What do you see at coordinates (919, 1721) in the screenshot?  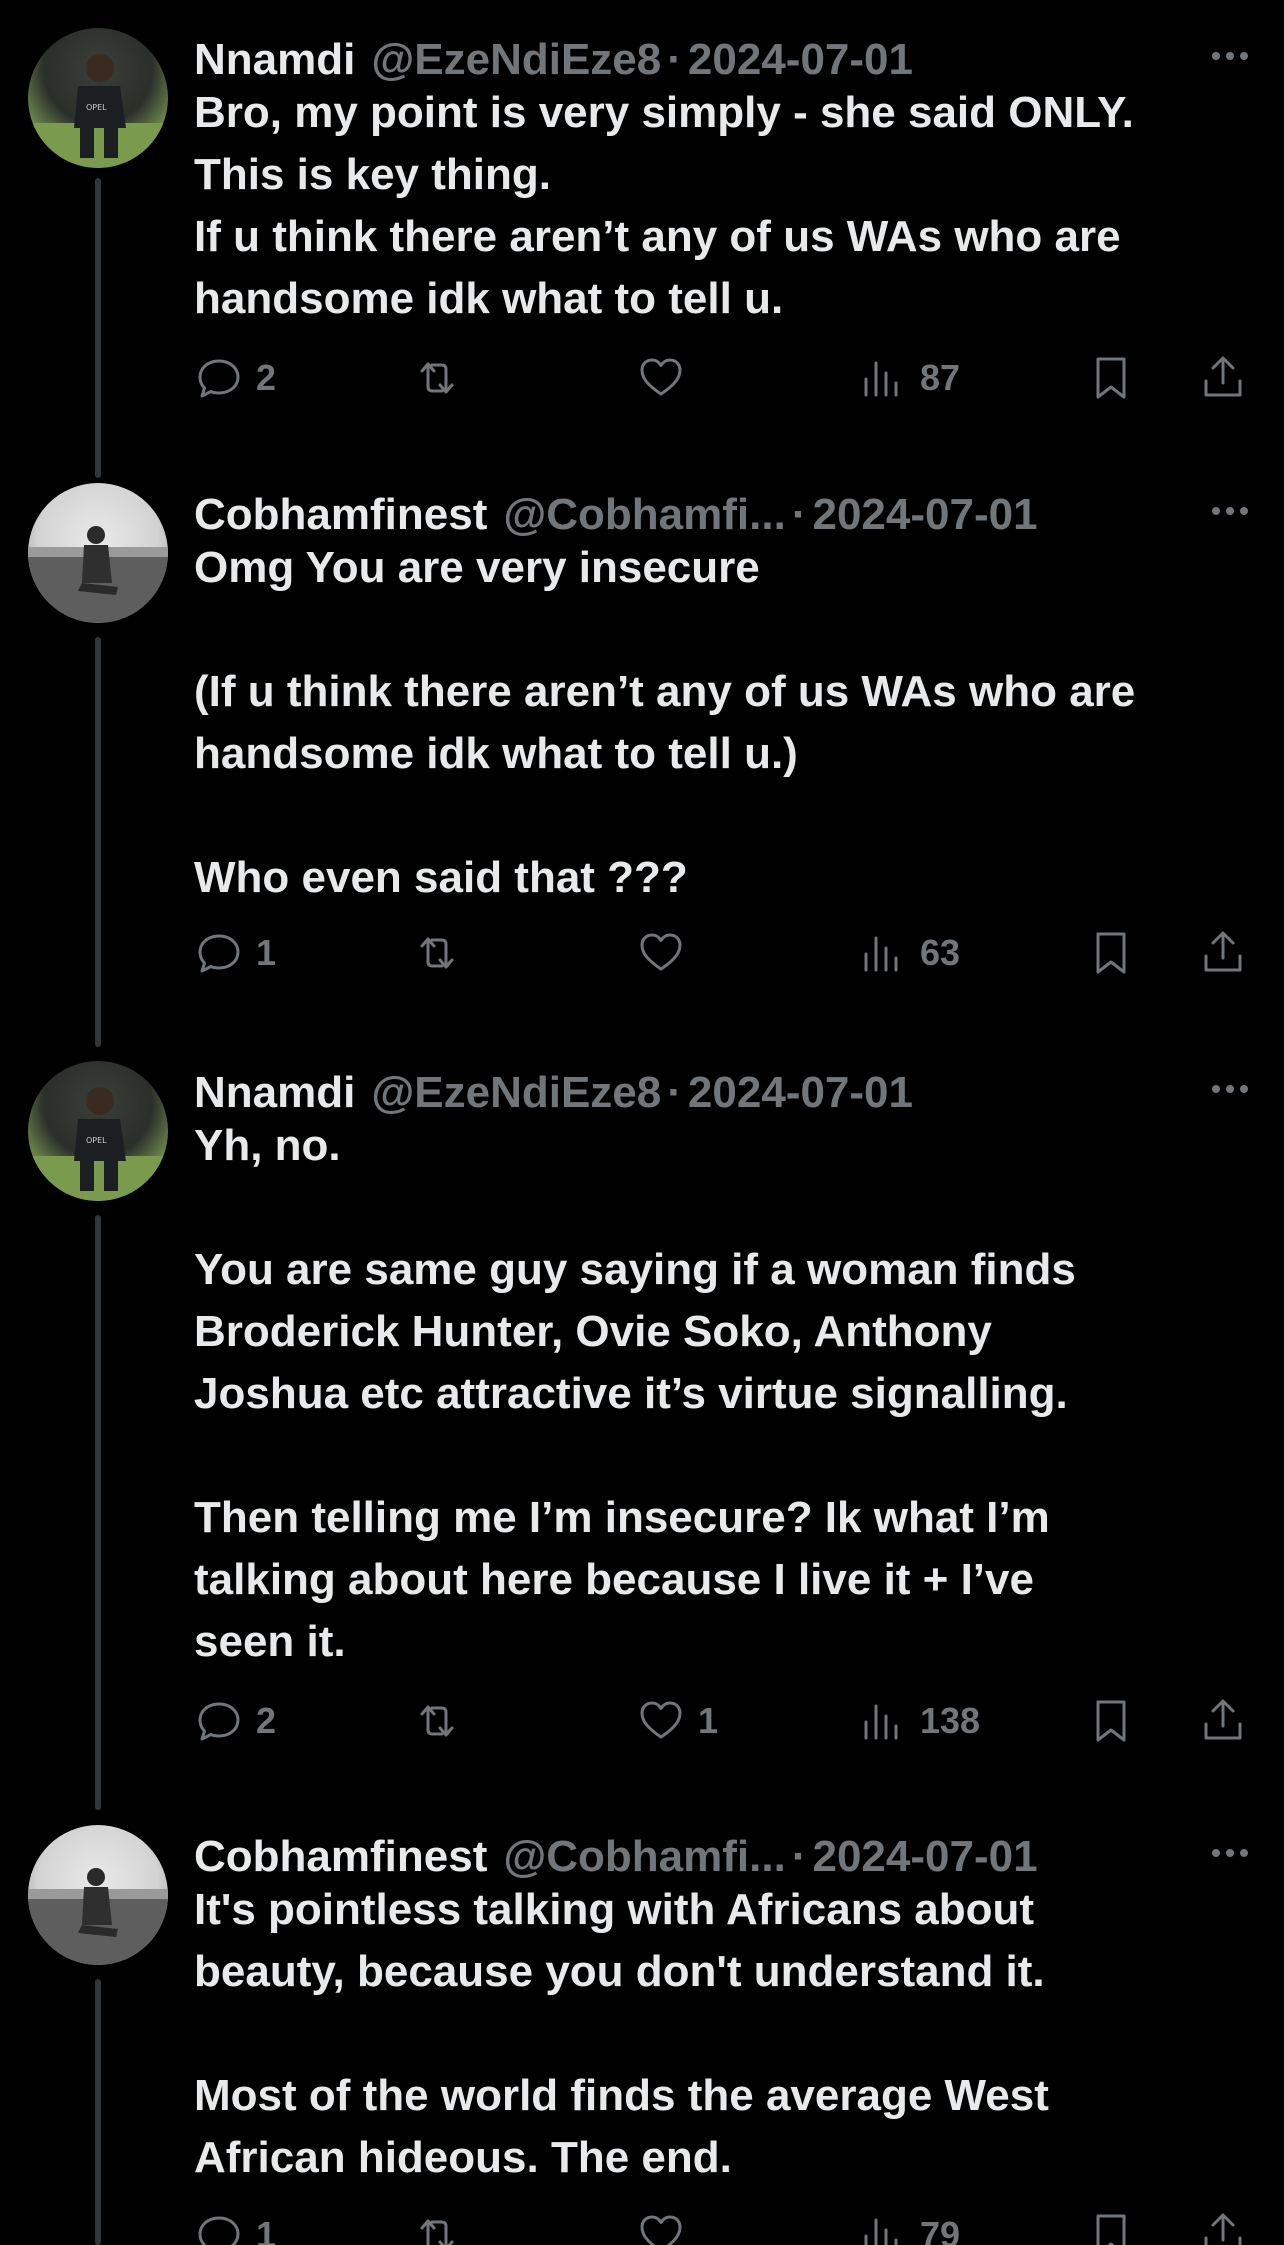 I see `views-button: 138` at bounding box center [919, 1721].